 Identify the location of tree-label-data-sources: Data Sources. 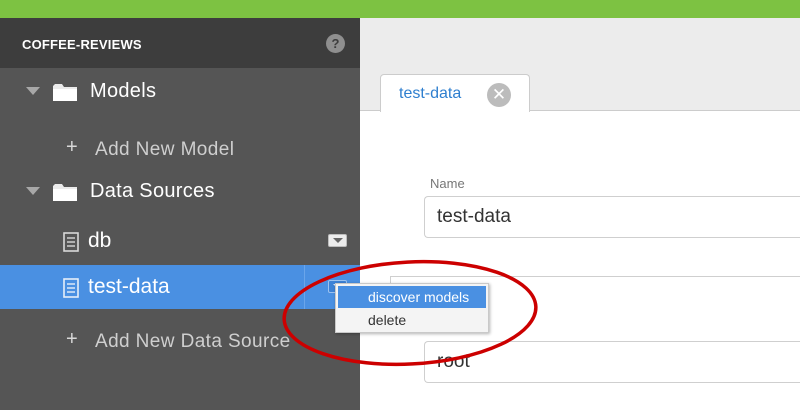
(152, 191).